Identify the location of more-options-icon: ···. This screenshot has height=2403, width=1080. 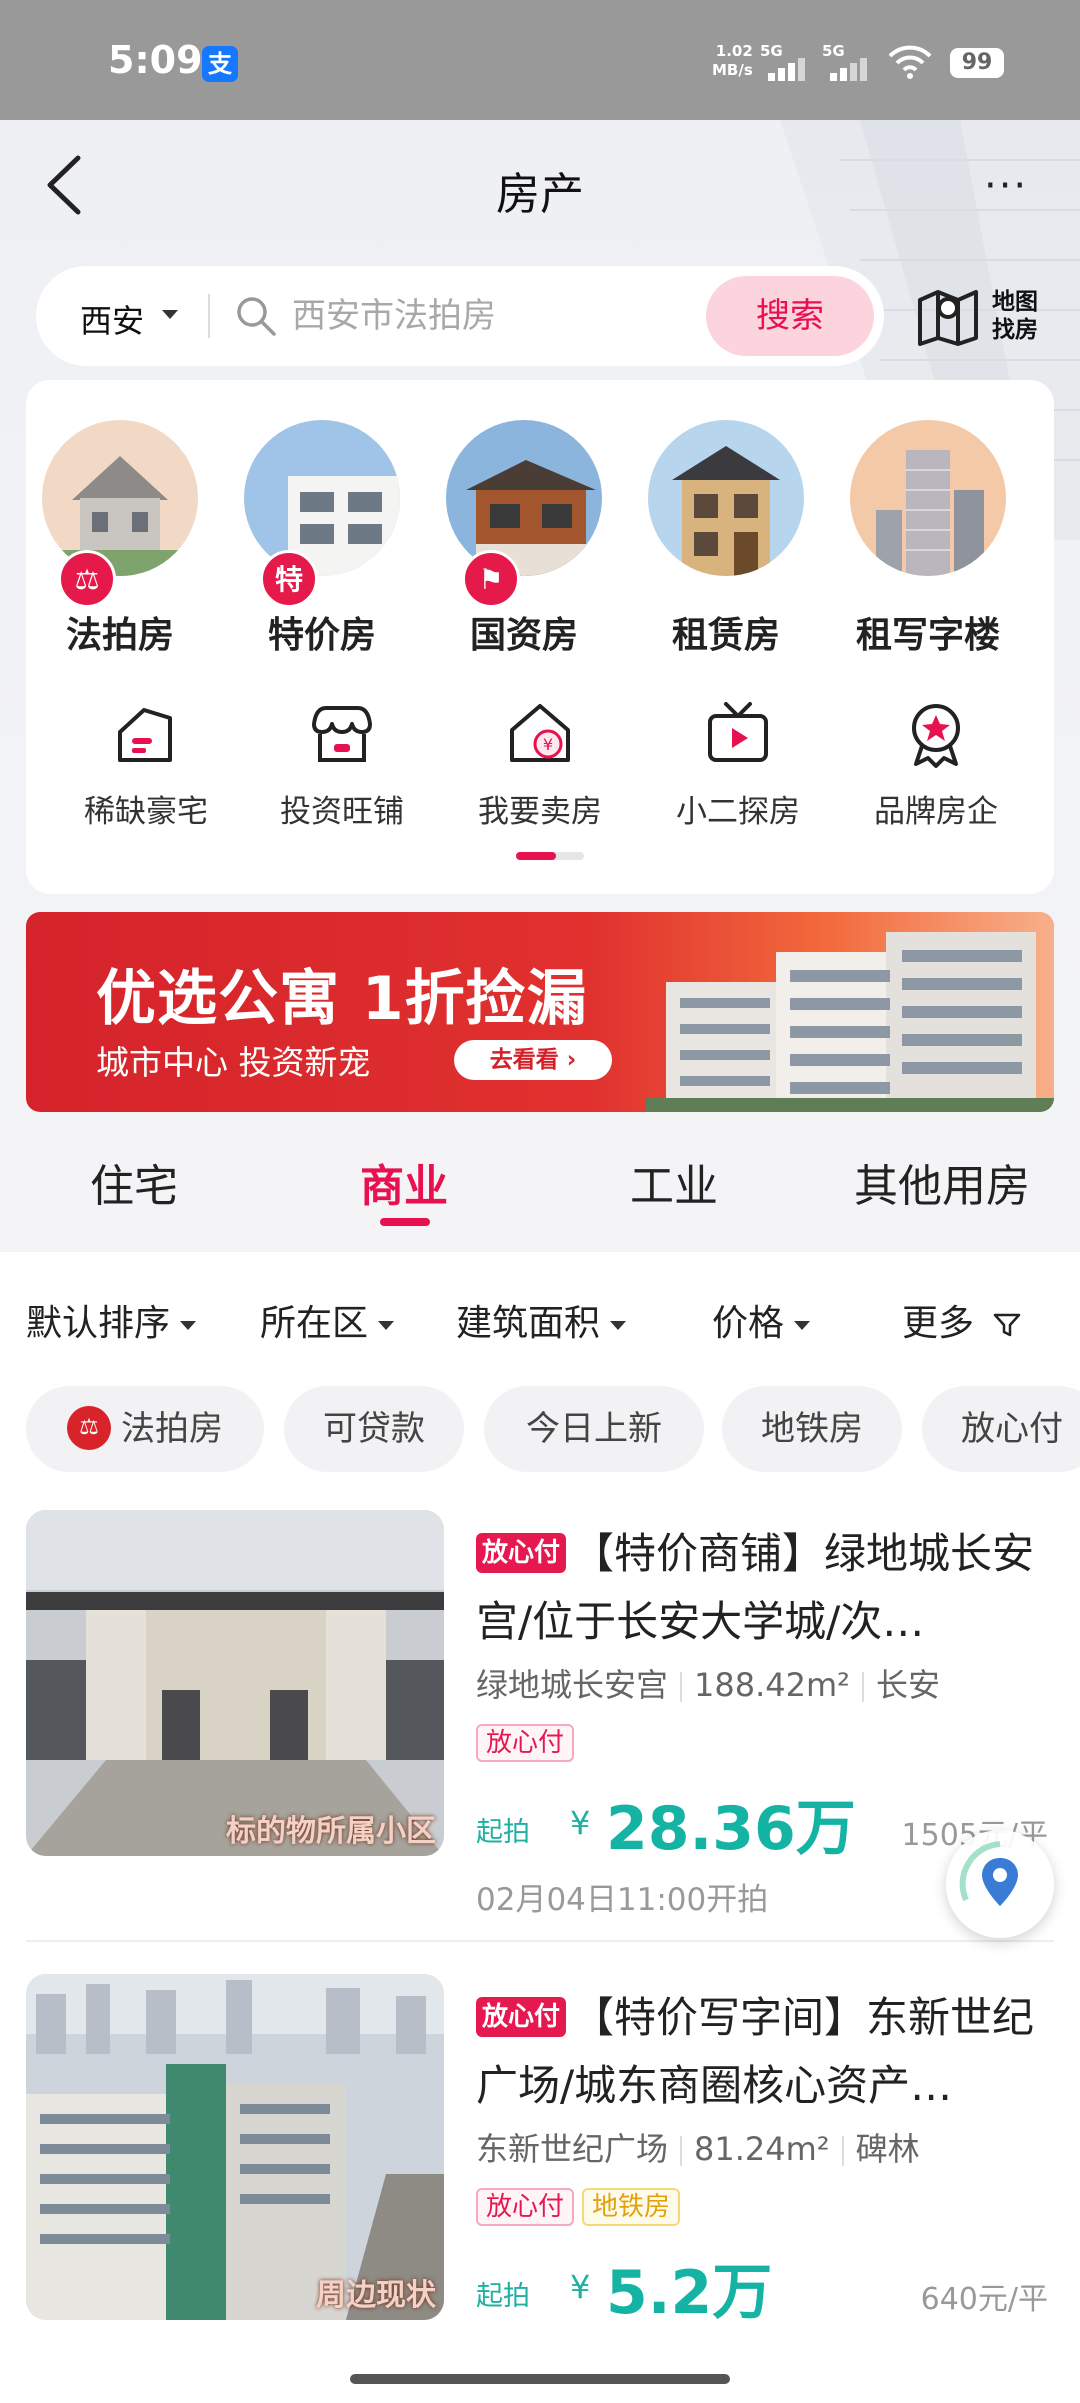
(1006, 186).